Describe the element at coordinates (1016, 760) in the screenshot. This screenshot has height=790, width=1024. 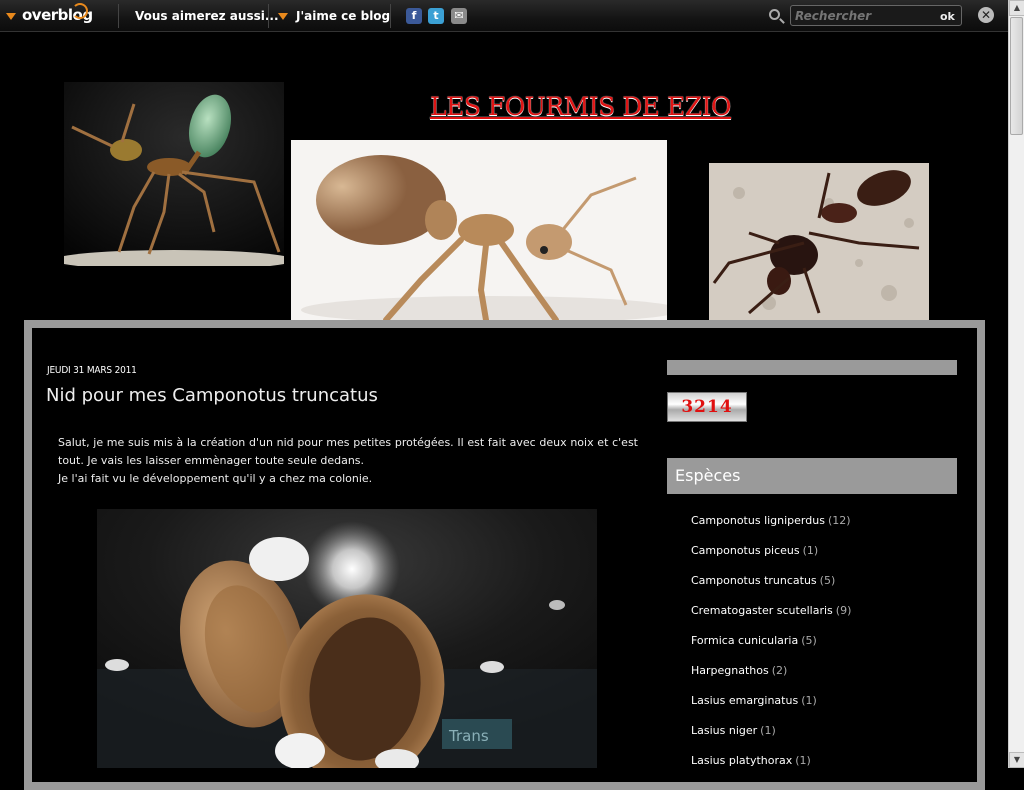
I see `scroll-down-arrow: ▼` at that location.